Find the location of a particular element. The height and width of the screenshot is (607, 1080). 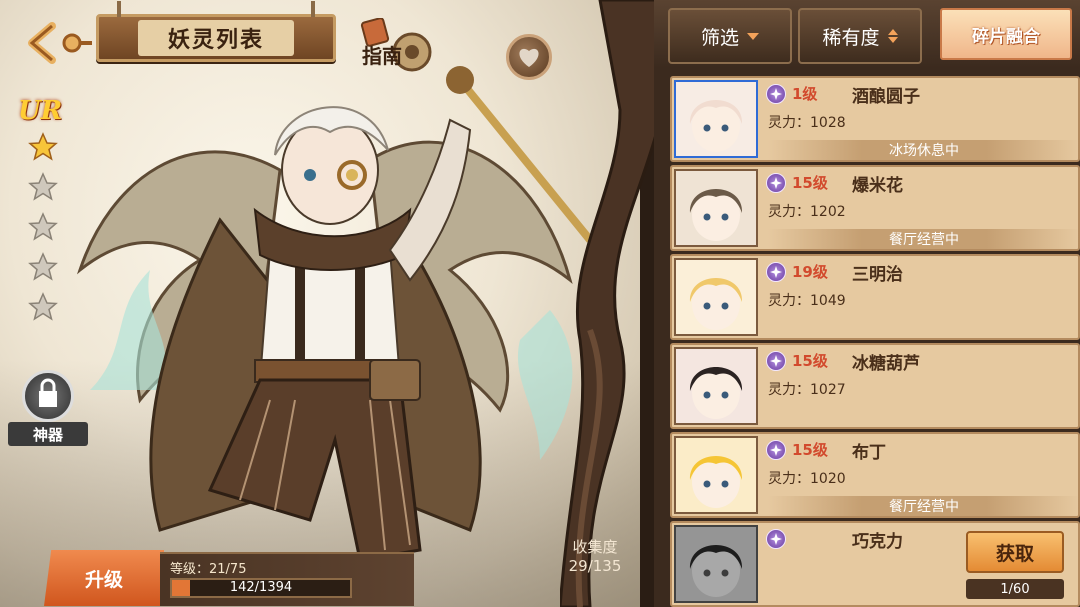

spirit-power: 灵力：1202 is located at coordinates (807, 212).